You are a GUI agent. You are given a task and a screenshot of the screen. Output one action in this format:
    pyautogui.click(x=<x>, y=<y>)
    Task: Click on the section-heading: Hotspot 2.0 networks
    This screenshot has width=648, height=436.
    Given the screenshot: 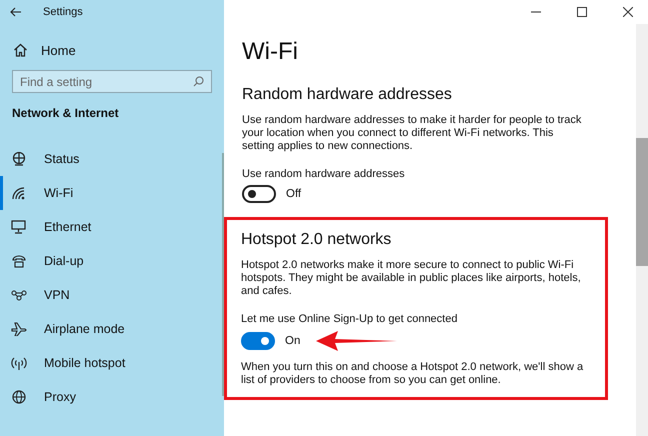 What is the action you would take?
    pyautogui.click(x=316, y=240)
    